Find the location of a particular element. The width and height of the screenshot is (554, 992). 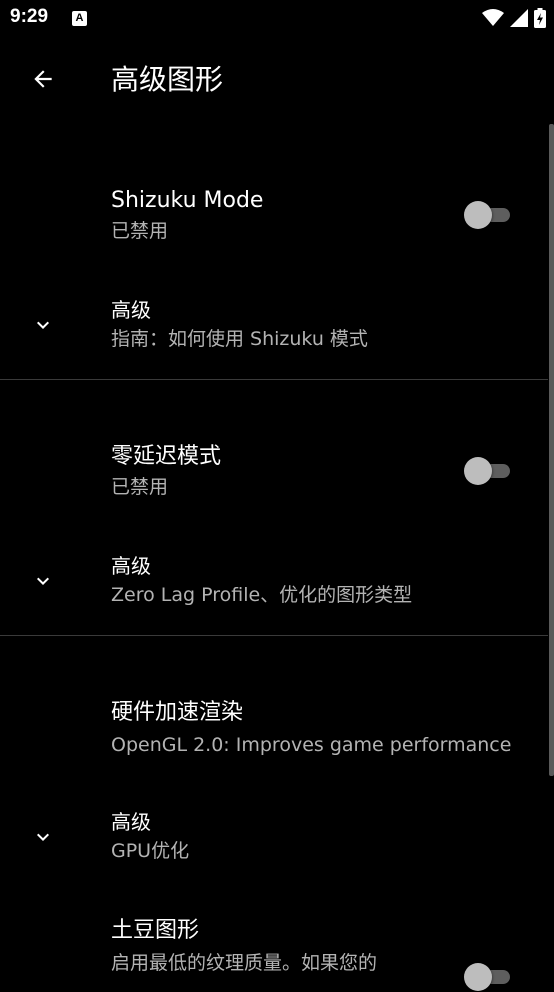

page-title: 高级图形 is located at coordinates (167, 79).